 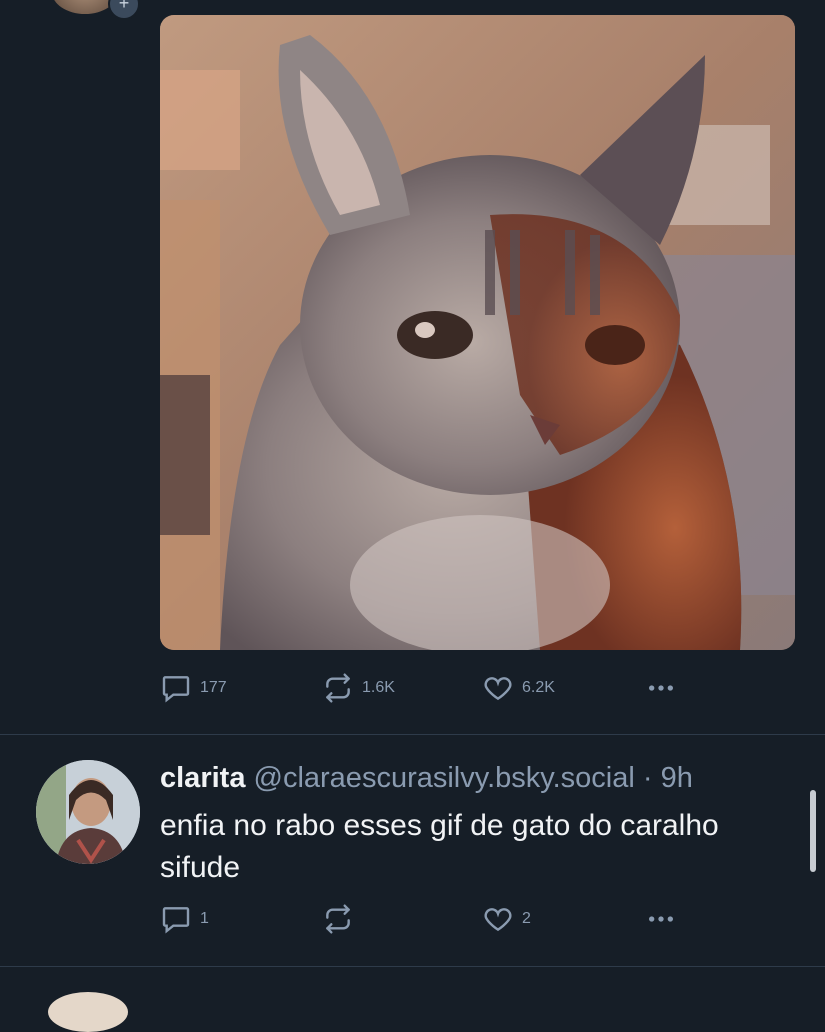 I want to click on follow-plus-icon: +, so click(x=124, y=10).